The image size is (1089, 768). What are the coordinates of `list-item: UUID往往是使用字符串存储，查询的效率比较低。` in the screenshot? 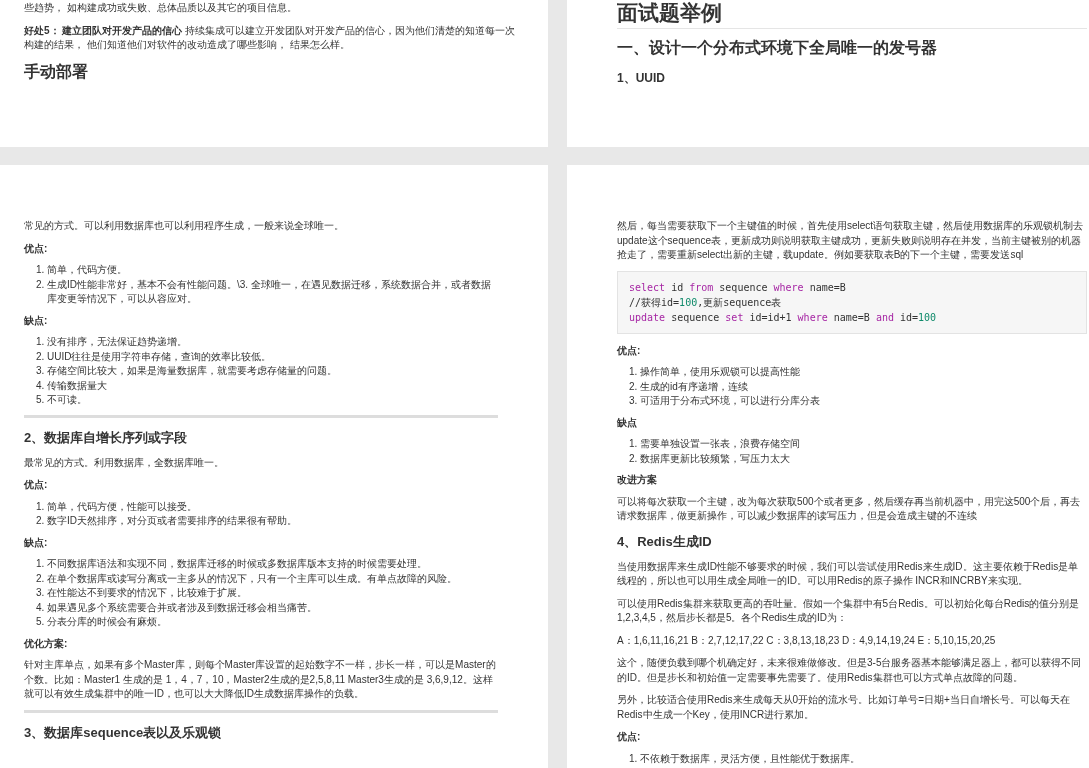 It's located at (159, 356).